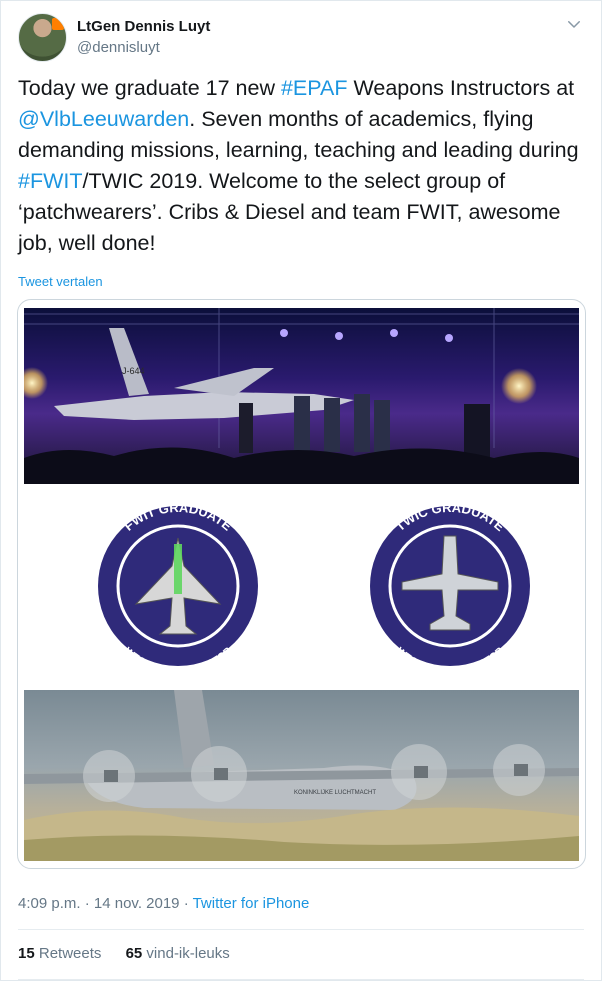 This screenshot has height=981, width=602. Describe the element at coordinates (26, 953) in the screenshot. I see `retweets-count: 15` at that location.